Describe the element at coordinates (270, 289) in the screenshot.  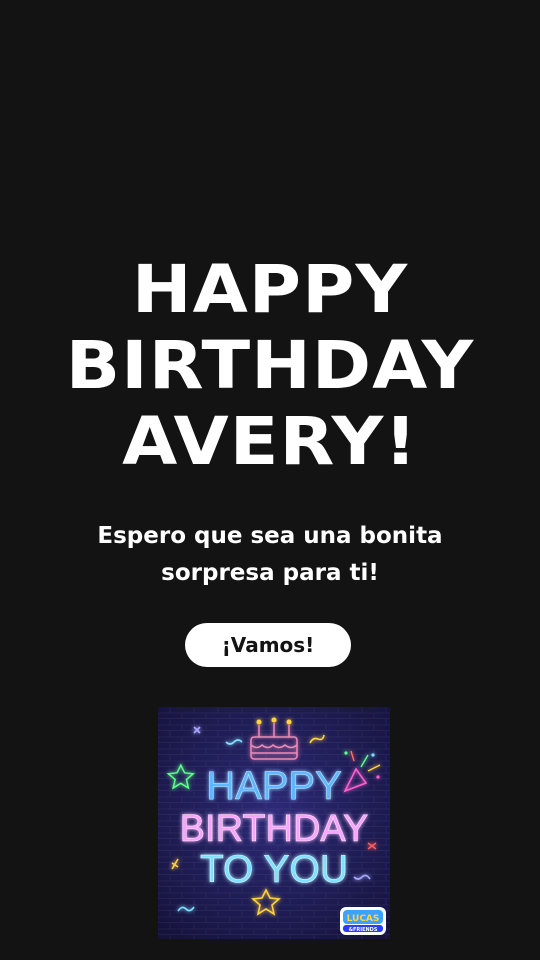
I see `headline-line-1: HAPPY` at that location.